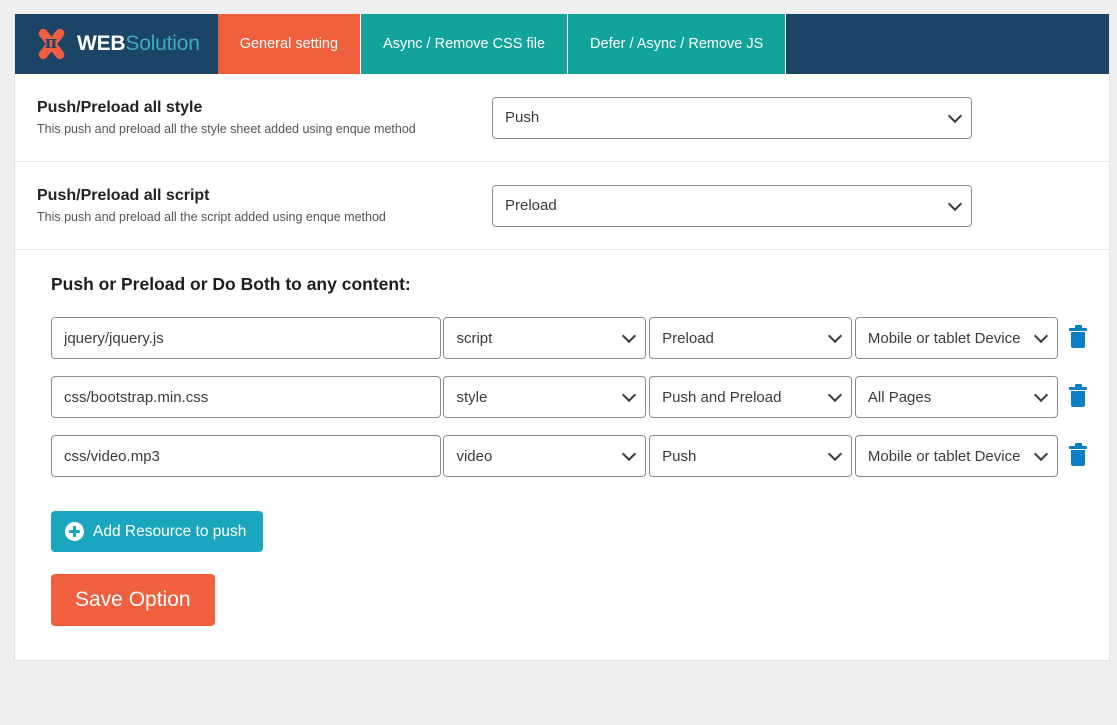 This screenshot has height=725, width=1117. I want to click on brand-logo-area: π WEBSolution, so click(116, 44).